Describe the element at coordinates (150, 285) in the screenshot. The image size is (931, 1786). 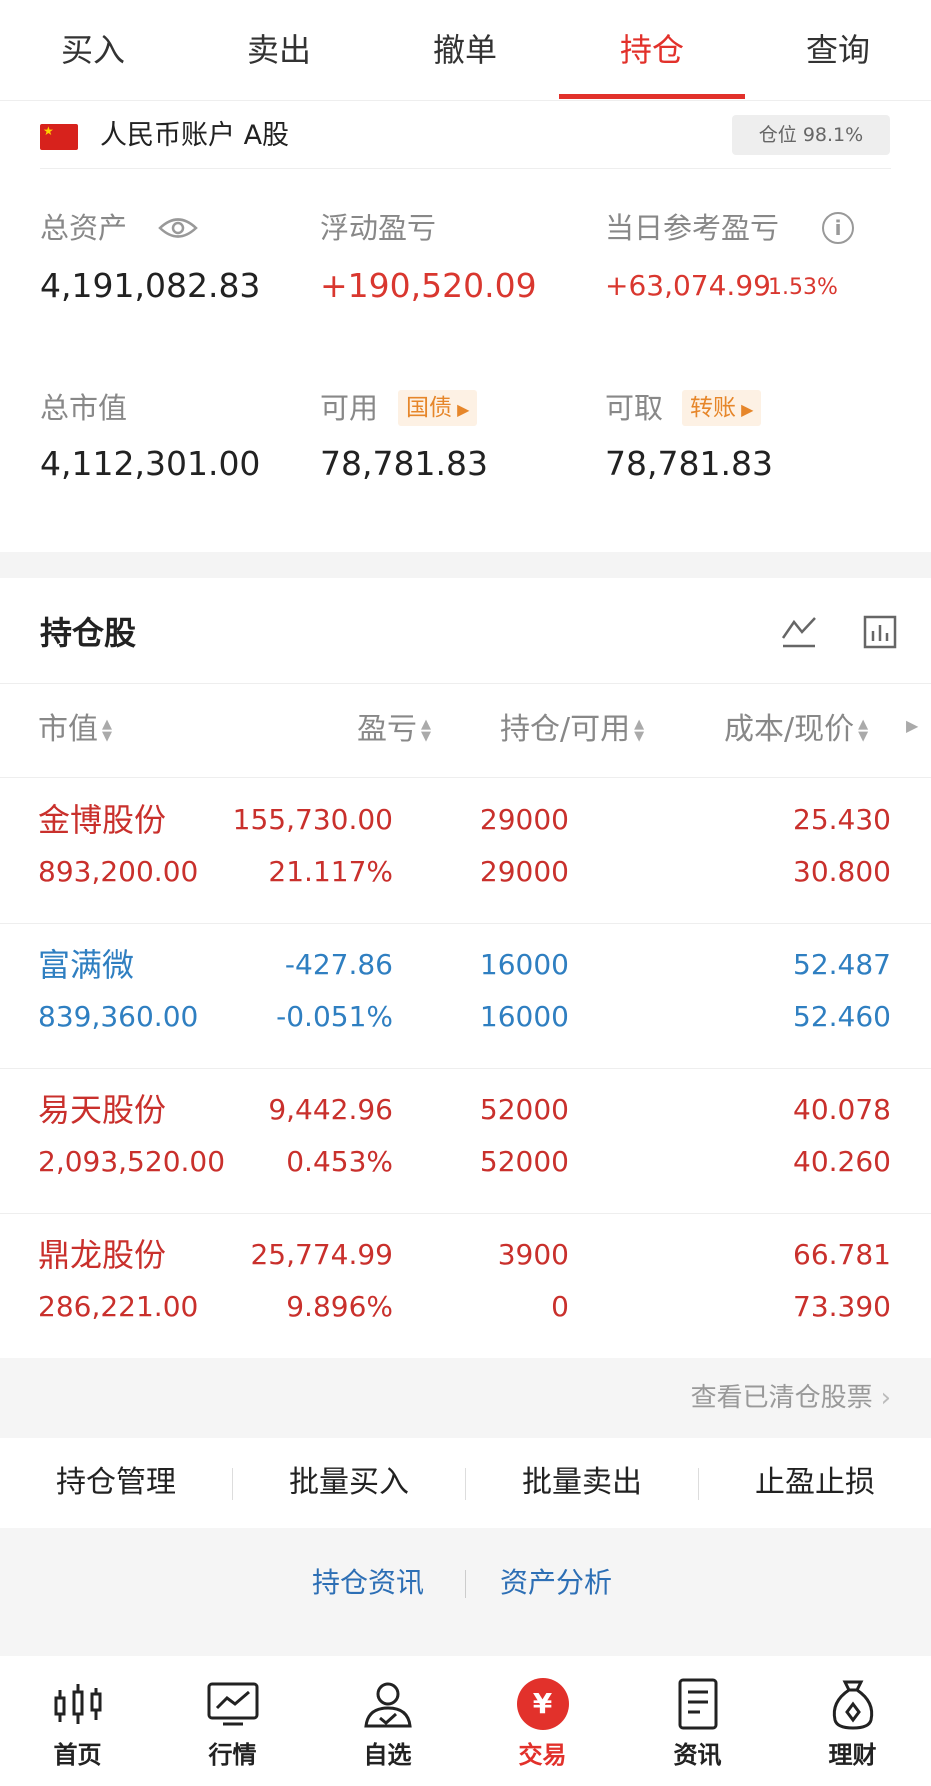
I see `total-assets-value: 4,191,082.83` at that location.